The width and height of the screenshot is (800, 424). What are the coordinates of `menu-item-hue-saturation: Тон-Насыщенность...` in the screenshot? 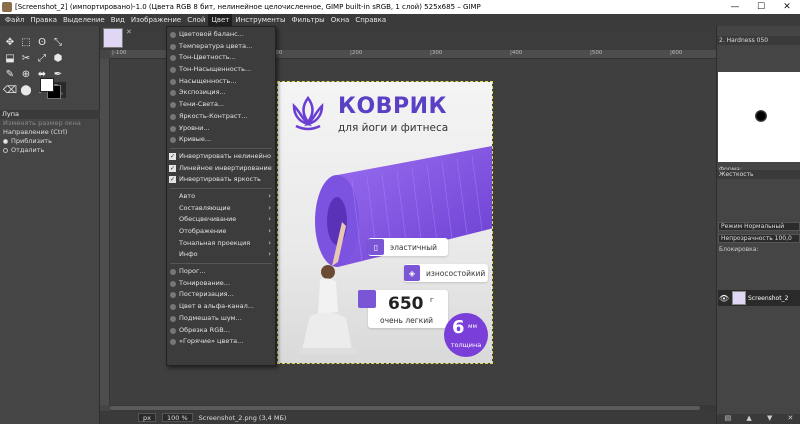 It's located at (221, 70).